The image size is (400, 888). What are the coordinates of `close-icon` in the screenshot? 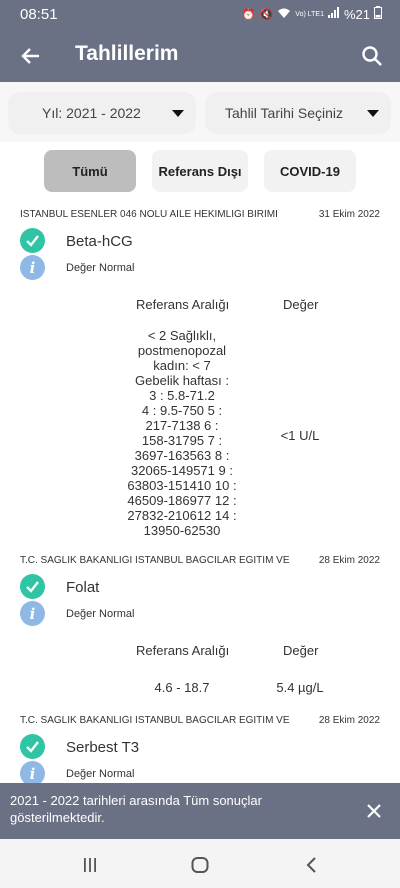 It's located at (374, 811).